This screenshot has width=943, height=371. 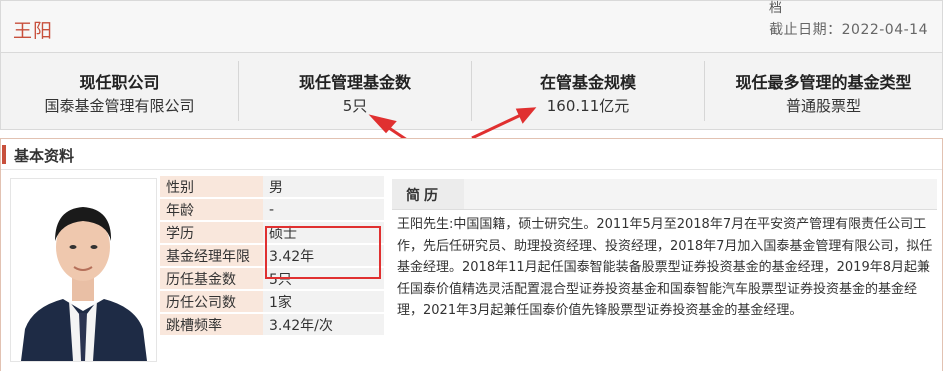 What do you see at coordinates (323, 325) in the screenshot?
I see `profile-value: 3.42年/次` at bounding box center [323, 325].